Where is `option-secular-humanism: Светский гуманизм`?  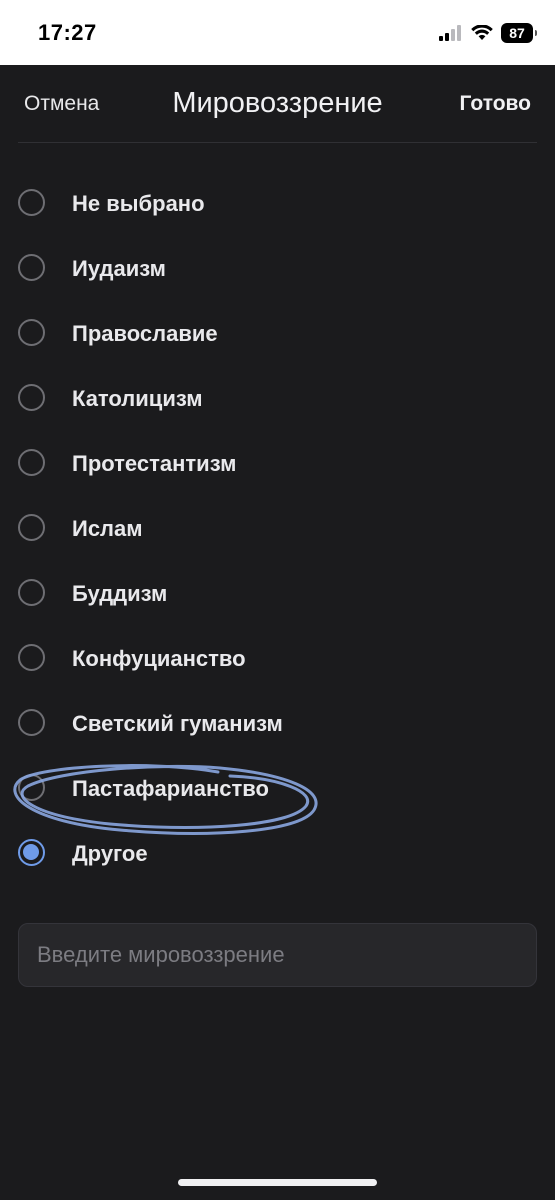
option-secular-humanism: Светский гуманизм is located at coordinates (277, 725).